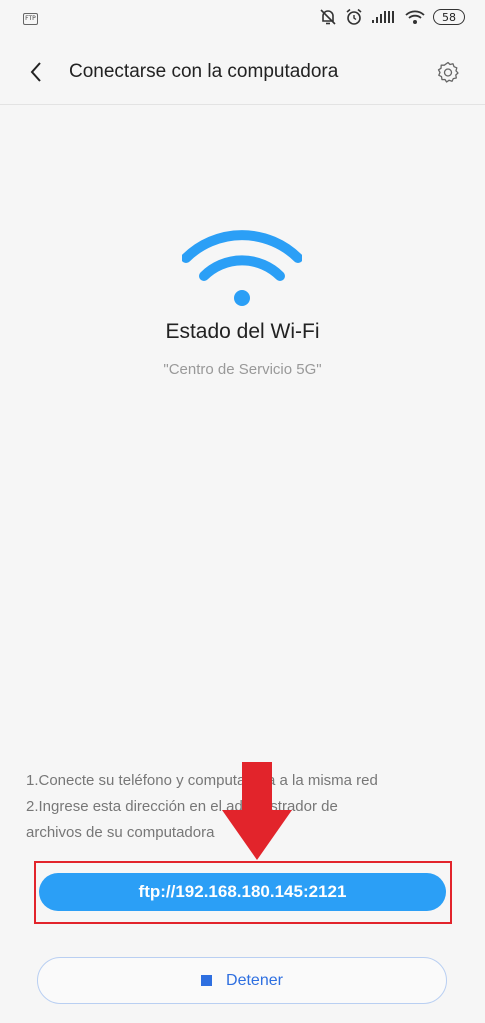 Image resolution: width=485 pixels, height=1023 pixels. What do you see at coordinates (354, 16) in the screenshot?
I see `alarm-icon` at bounding box center [354, 16].